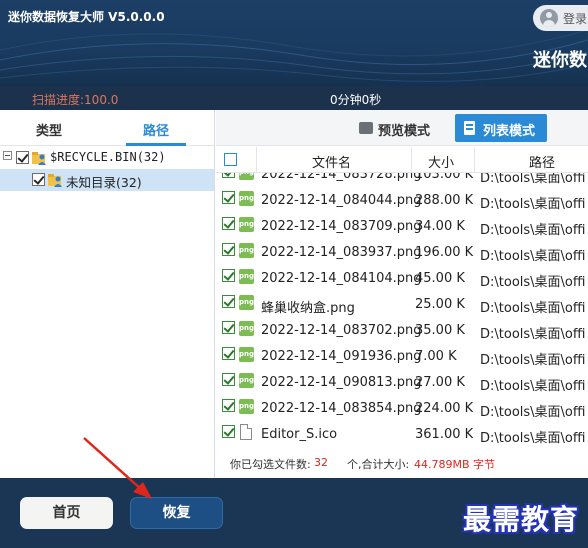 The height and width of the screenshot is (548, 588). What do you see at coordinates (440, 382) in the screenshot?
I see `cell-size: 27.00 K` at bounding box center [440, 382].